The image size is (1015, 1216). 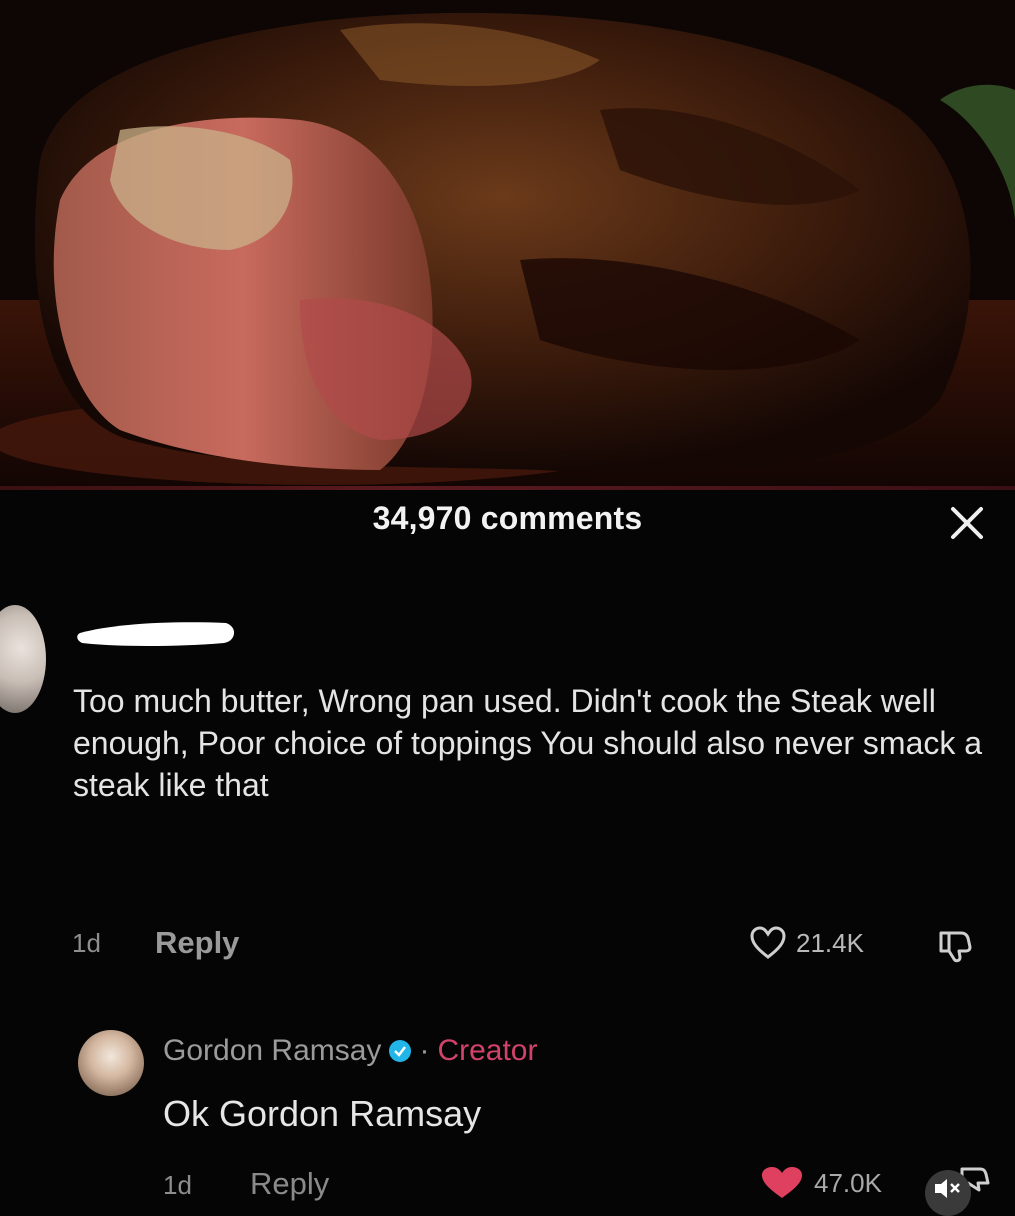 What do you see at coordinates (830, 942) in the screenshot?
I see `like-count: 21.4K` at bounding box center [830, 942].